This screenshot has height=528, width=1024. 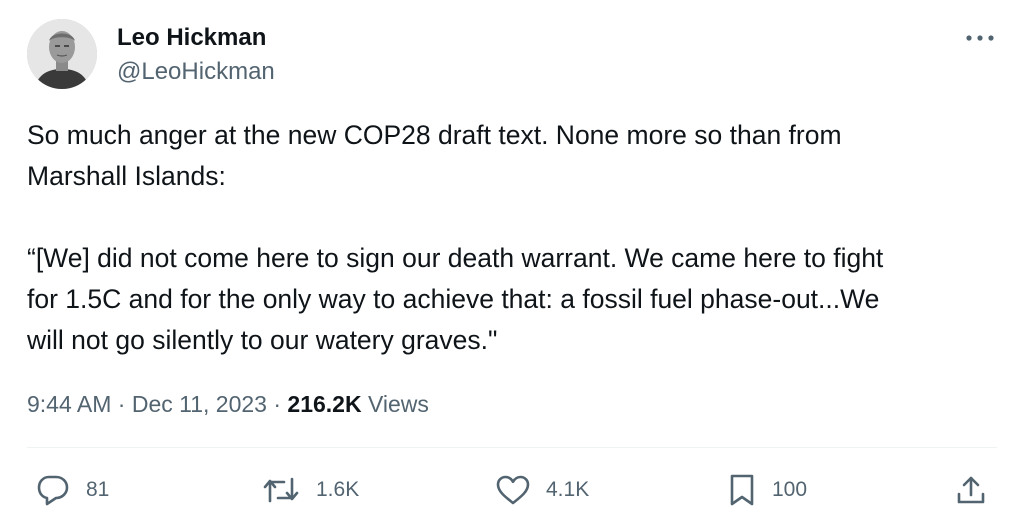 I want to click on views-label: Views, so click(x=395, y=404).